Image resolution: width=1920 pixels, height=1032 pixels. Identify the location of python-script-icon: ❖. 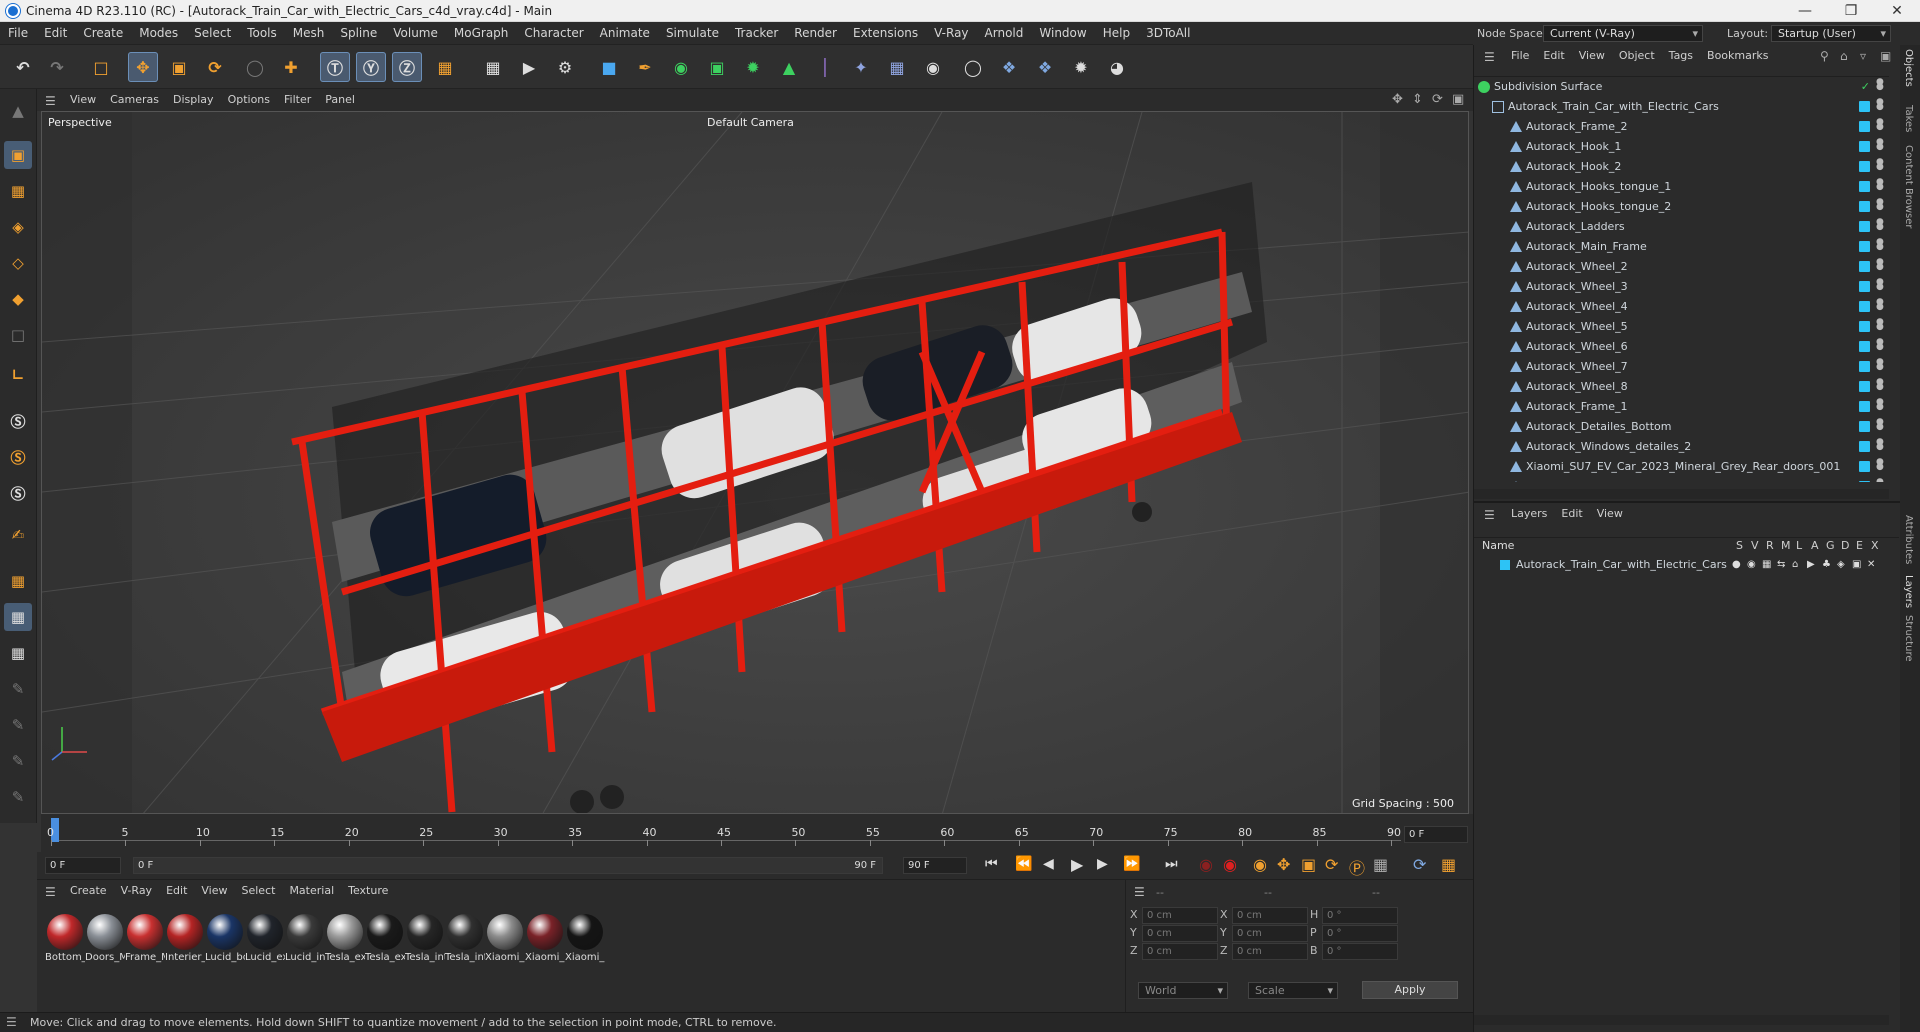
(1045, 67).